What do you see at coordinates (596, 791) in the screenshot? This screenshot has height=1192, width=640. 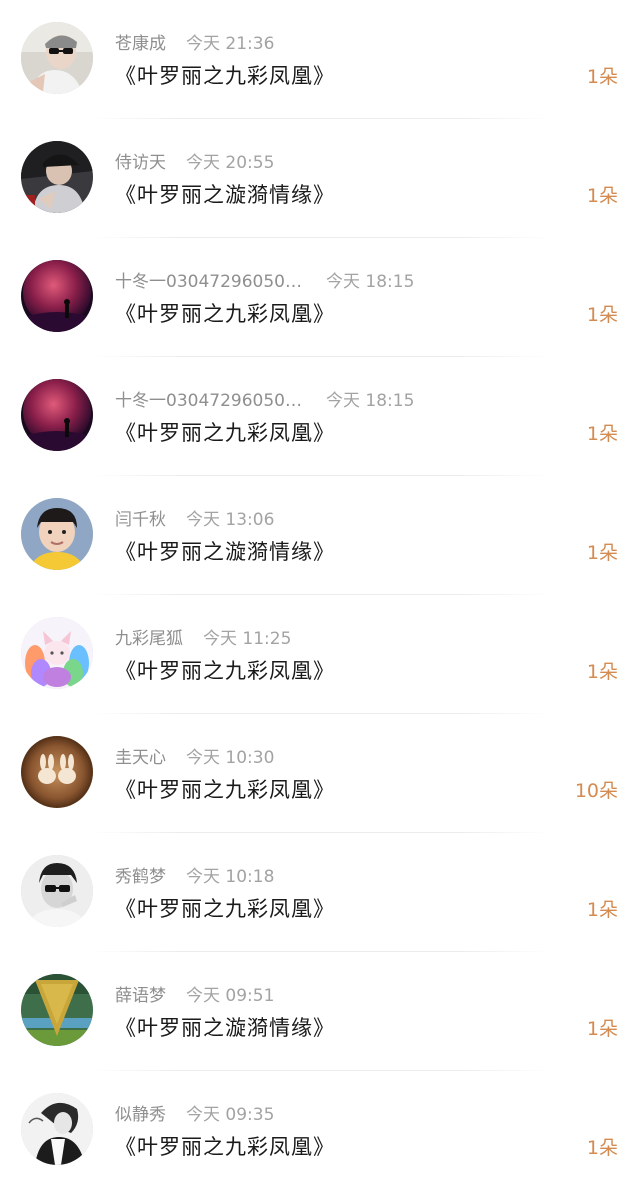 I see `flower-count: 10朵` at bounding box center [596, 791].